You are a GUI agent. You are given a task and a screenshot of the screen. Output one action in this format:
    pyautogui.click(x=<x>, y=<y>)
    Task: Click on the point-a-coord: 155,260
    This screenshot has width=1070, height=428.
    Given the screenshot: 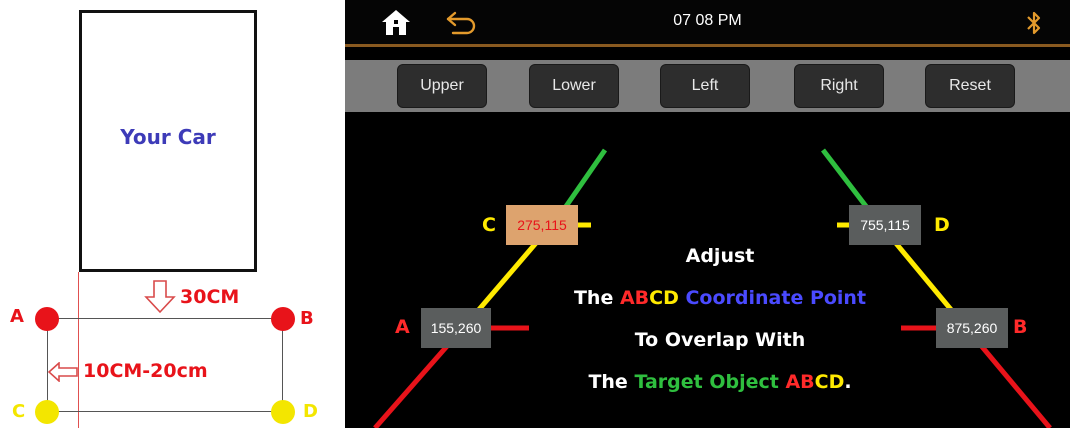 What is the action you would take?
    pyautogui.click(x=456, y=328)
    